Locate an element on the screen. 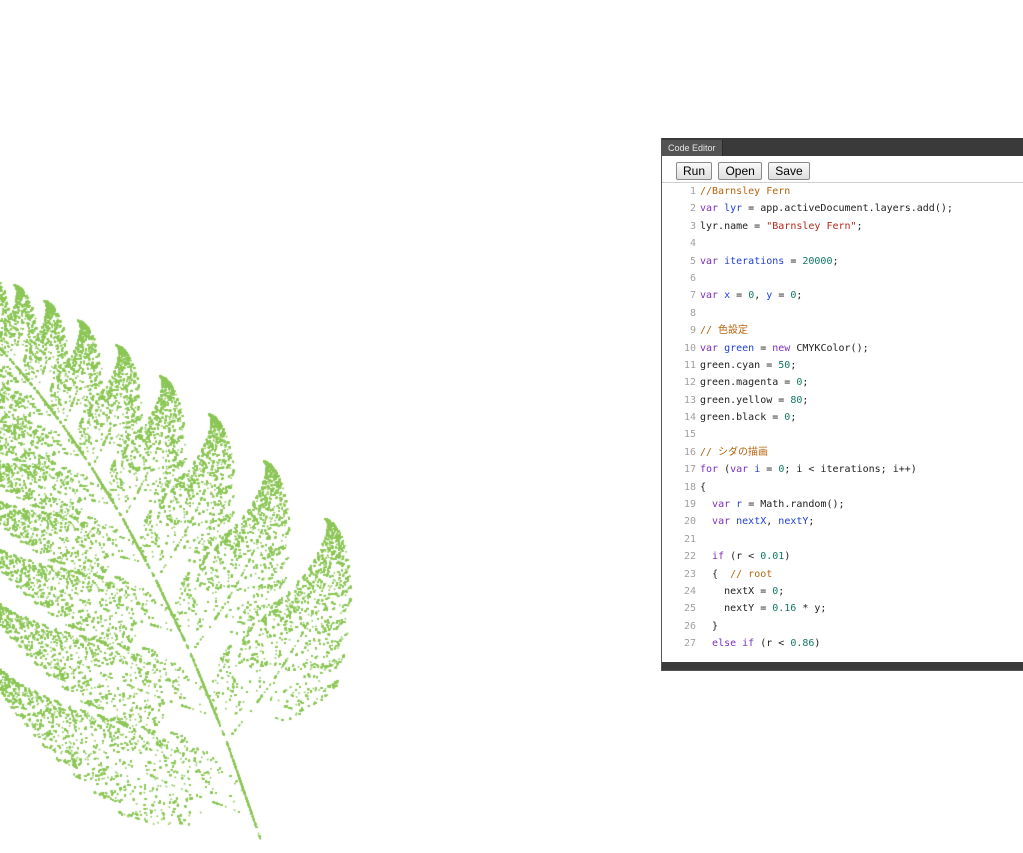  code-line: 4 is located at coordinates (842, 243).